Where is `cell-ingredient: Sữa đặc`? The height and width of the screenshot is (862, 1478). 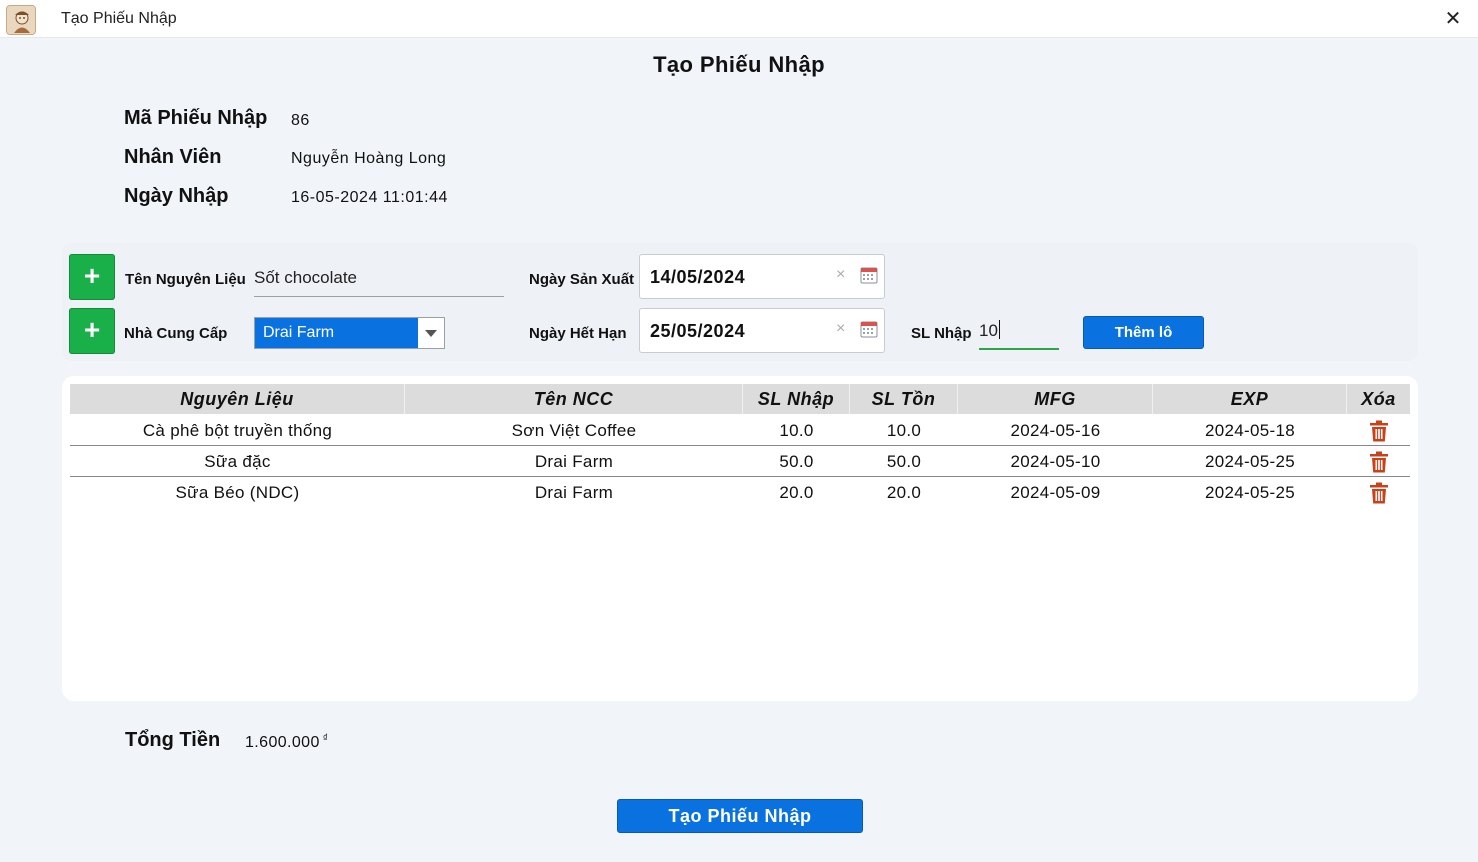 cell-ingredient: Sữa đặc is located at coordinates (237, 461).